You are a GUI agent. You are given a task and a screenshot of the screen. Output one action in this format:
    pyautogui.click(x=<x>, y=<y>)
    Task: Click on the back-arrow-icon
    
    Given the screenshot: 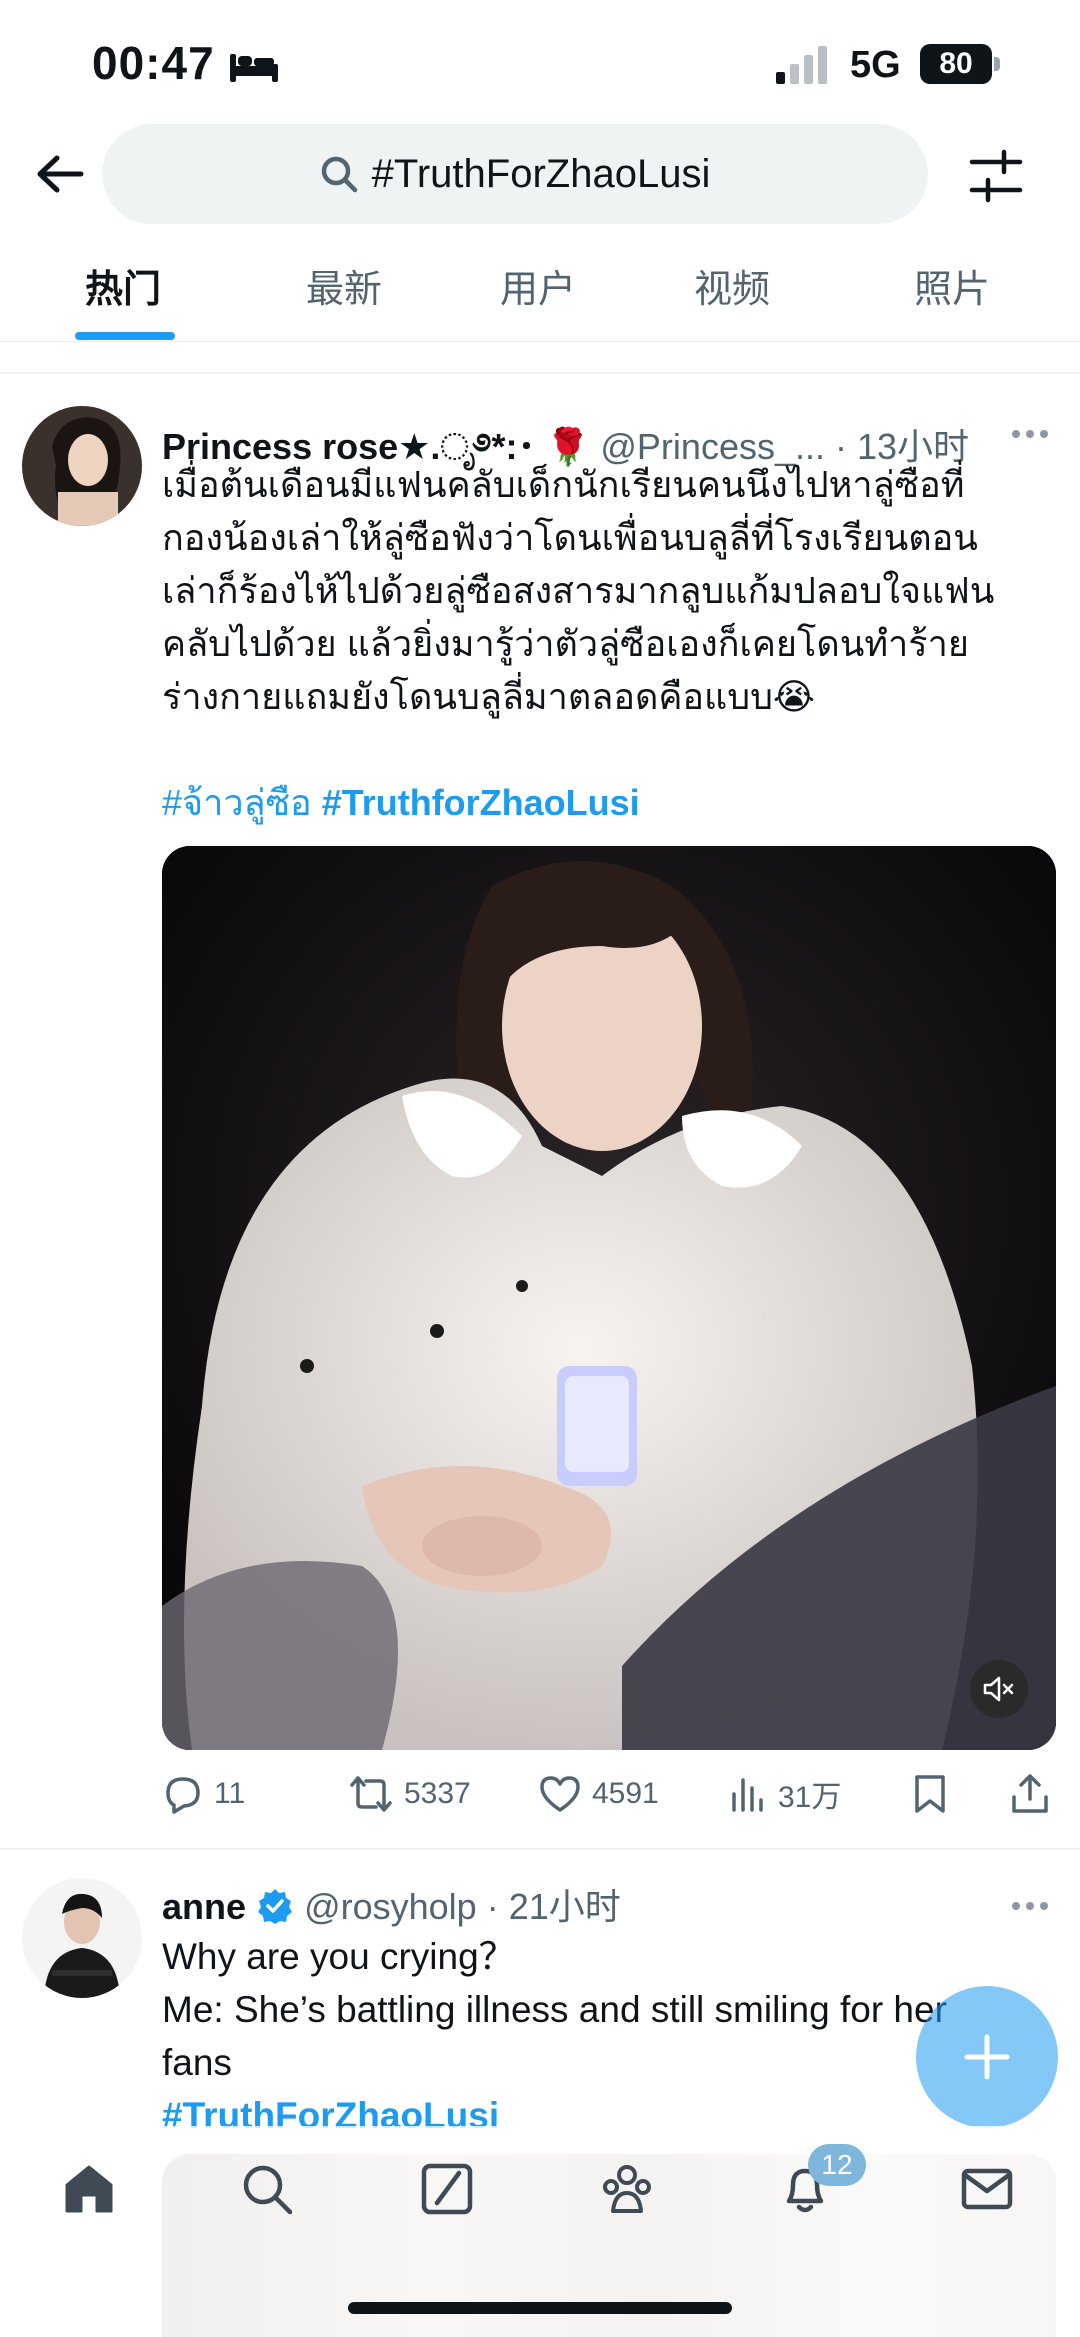 What is the action you would take?
    pyautogui.click(x=60, y=174)
    